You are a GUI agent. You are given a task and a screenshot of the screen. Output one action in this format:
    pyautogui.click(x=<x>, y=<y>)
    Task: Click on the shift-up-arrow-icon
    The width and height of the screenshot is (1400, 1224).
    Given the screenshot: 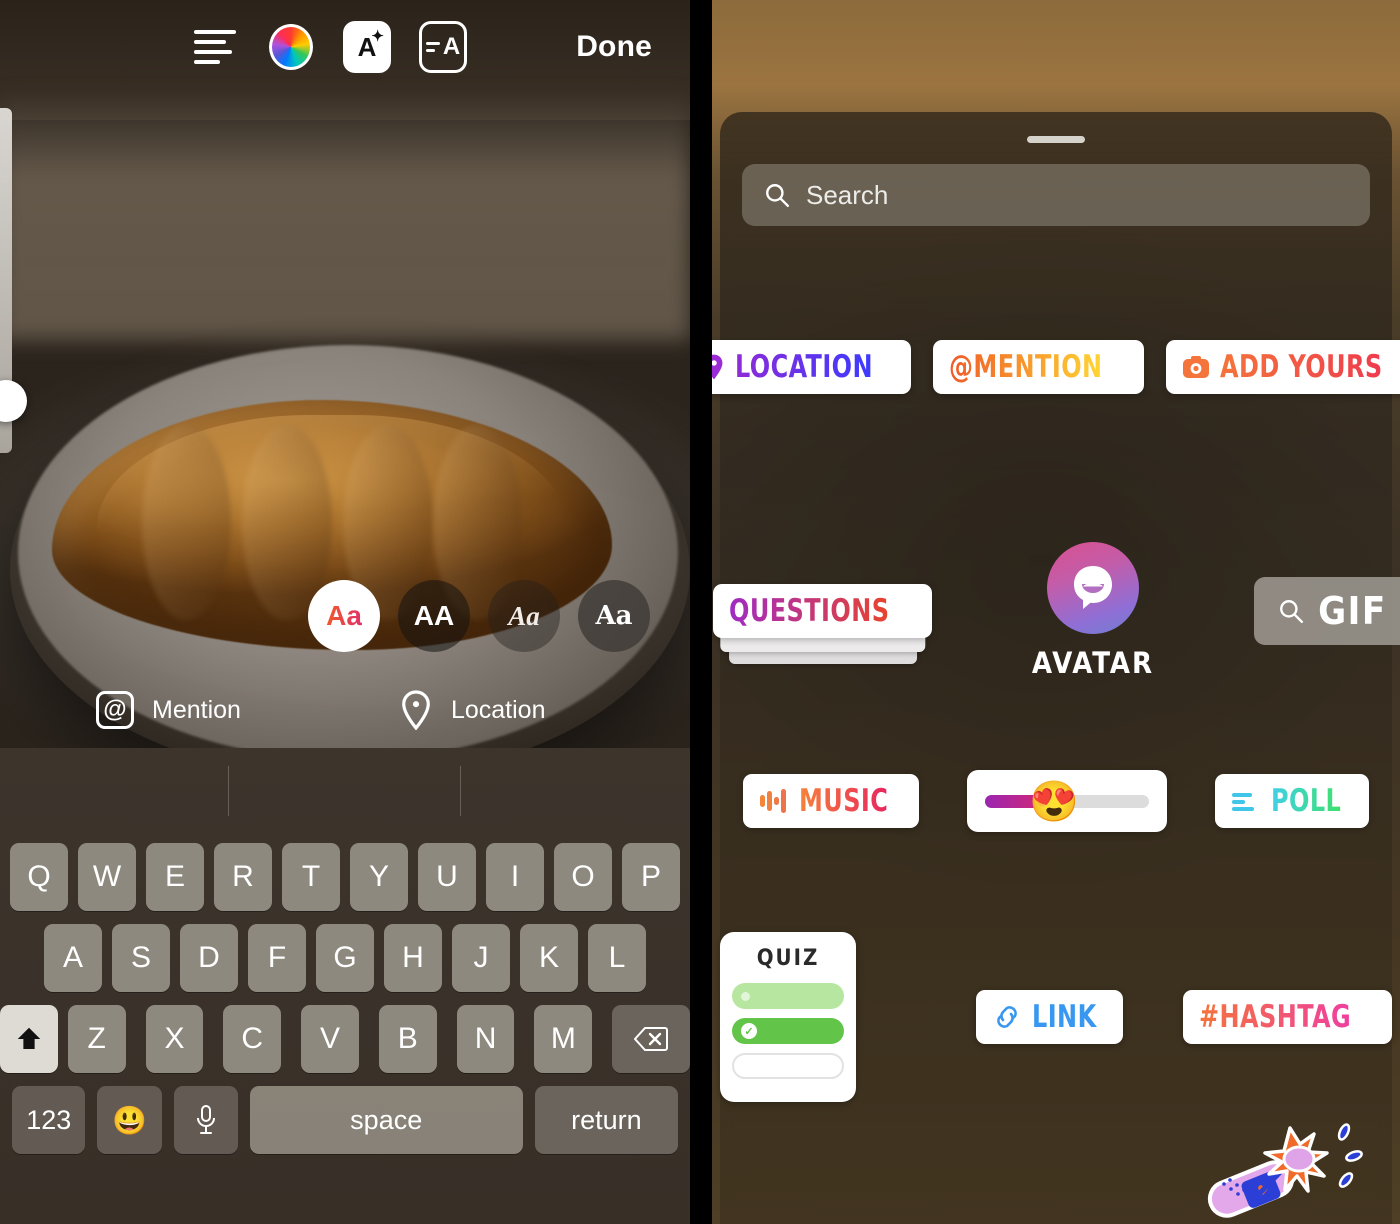 What is the action you would take?
    pyautogui.click(x=29, y=1038)
    